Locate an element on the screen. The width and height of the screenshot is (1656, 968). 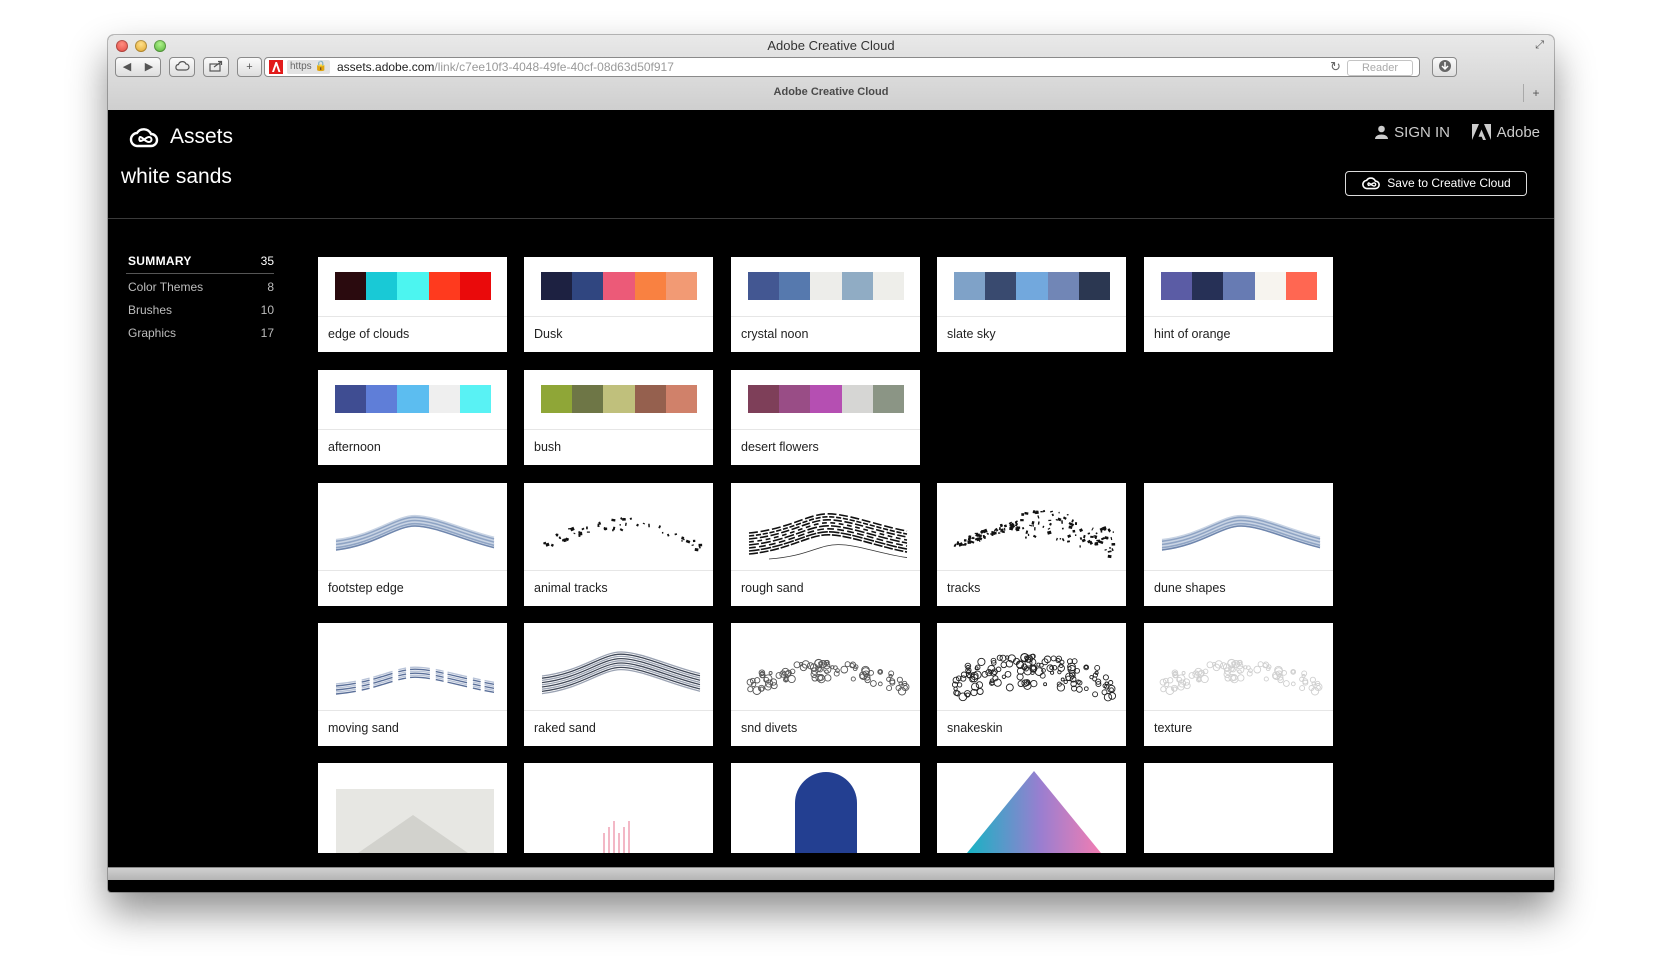
back-arrow-icon: ◀ is located at coordinates (127, 67).